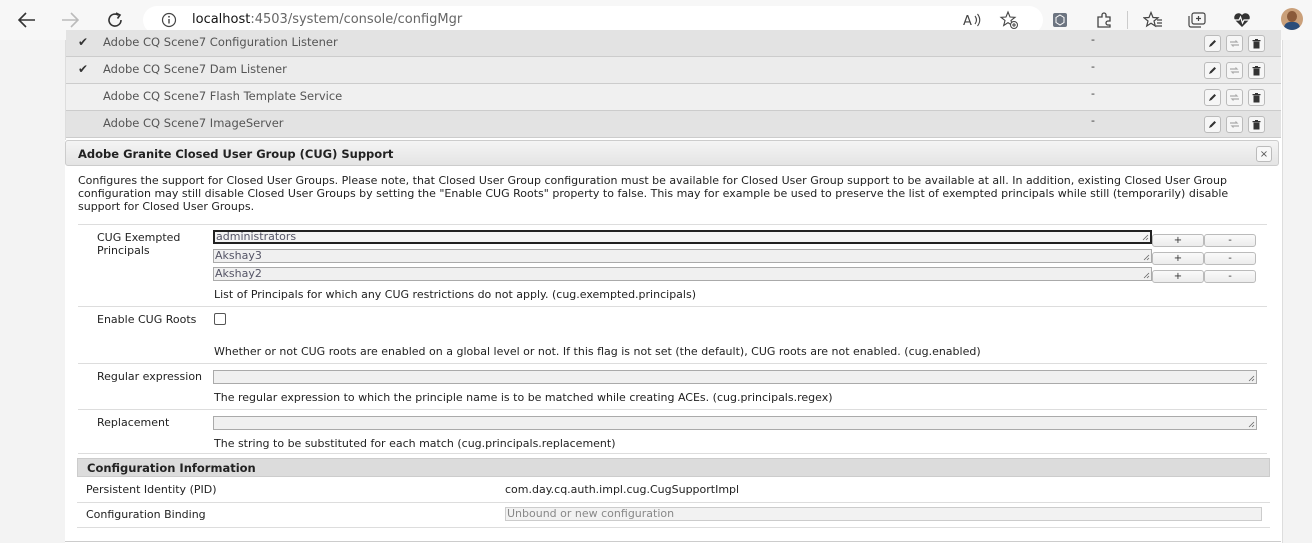 The image size is (1312, 543). What do you see at coordinates (673, 97) in the screenshot?
I see `config-row: Adobe CQ Scene7 Flash Template Service -` at bounding box center [673, 97].